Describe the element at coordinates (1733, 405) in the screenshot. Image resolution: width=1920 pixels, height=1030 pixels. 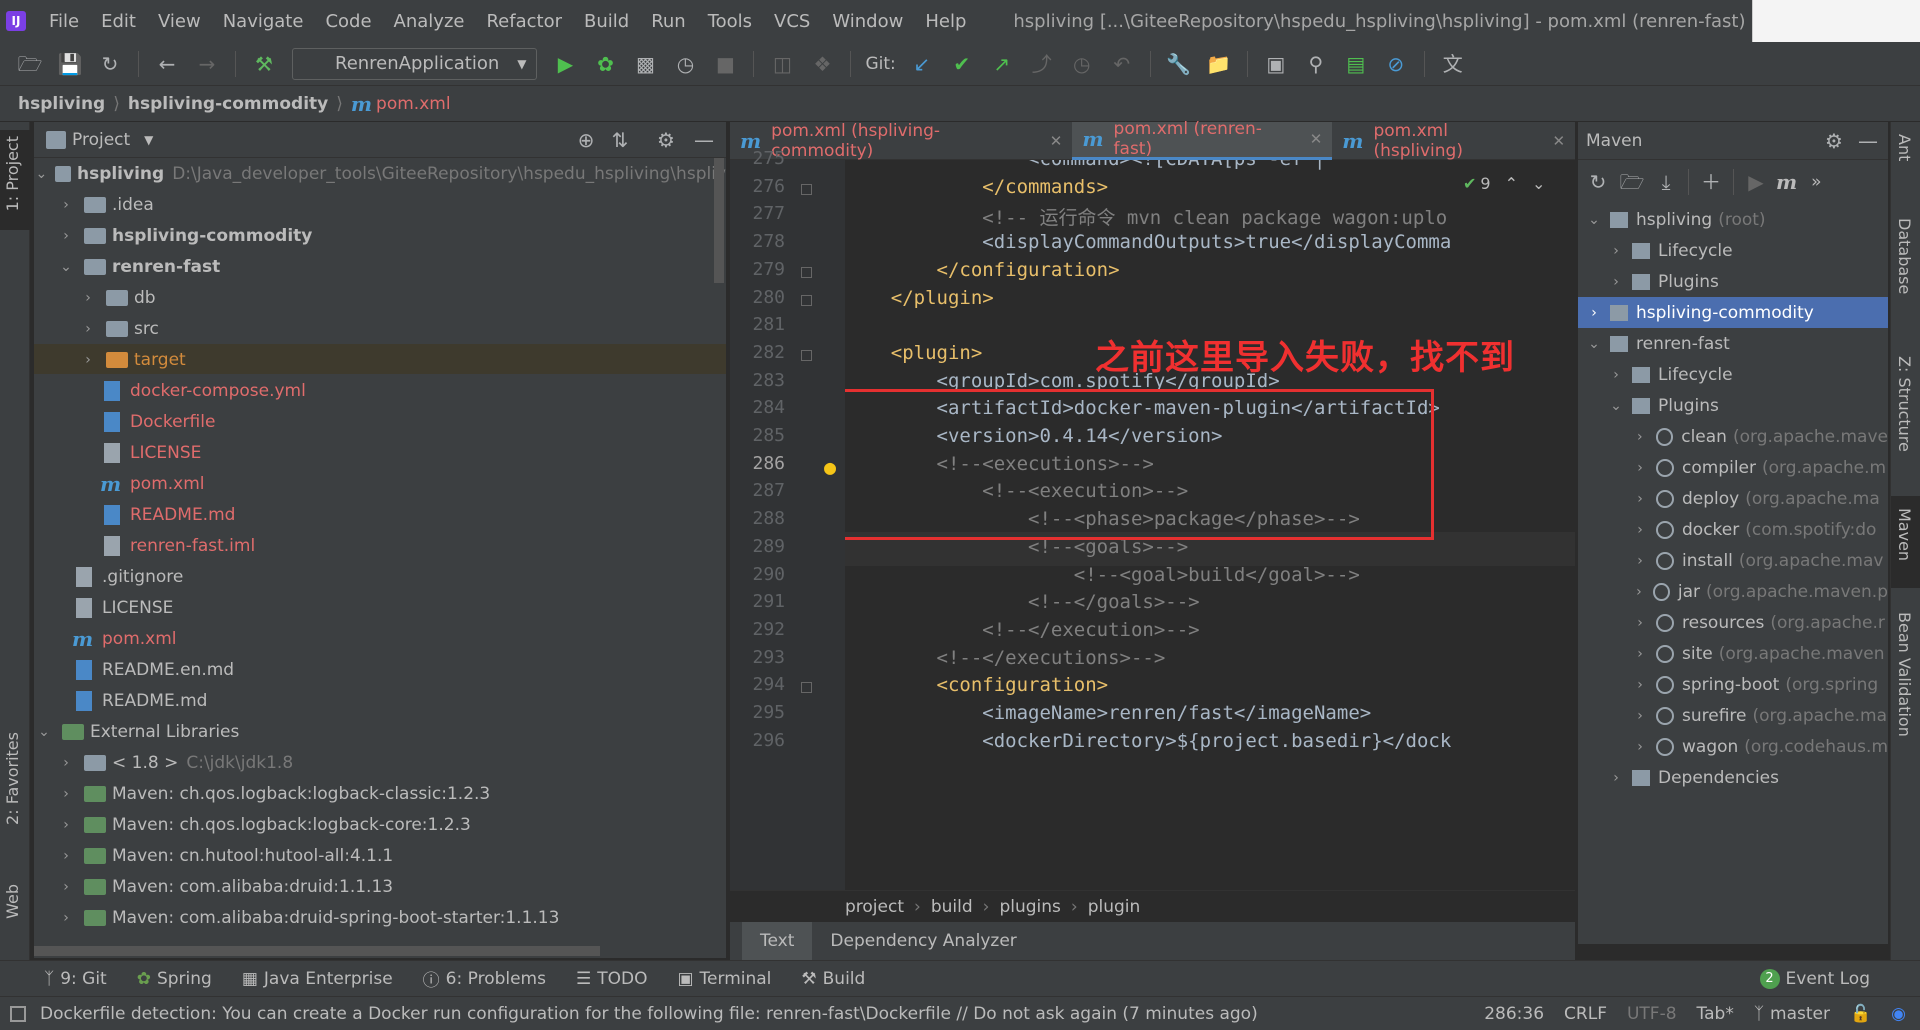
I see `tree-row: ⌄ Plugins` at that location.